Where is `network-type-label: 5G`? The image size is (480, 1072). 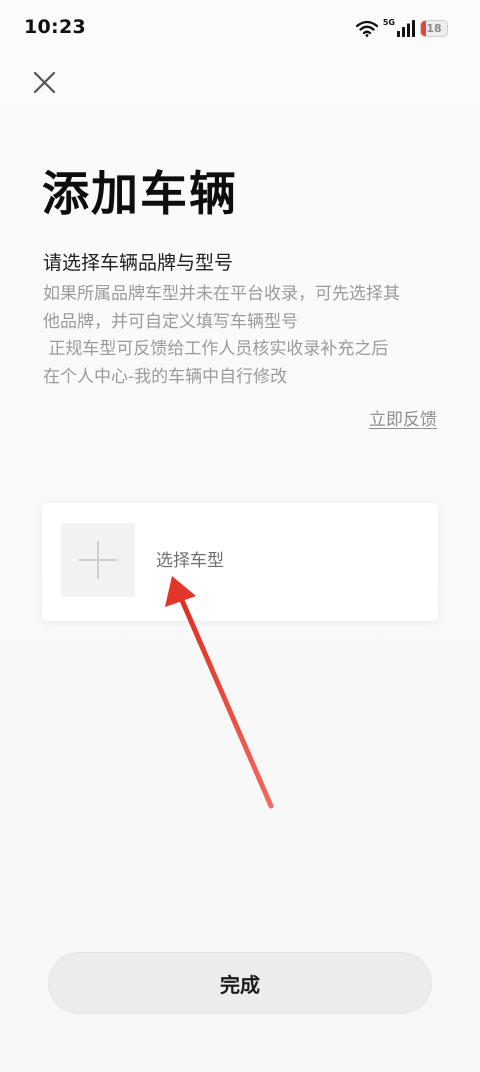 network-type-label: 5G is located at coordinates (388, 22).